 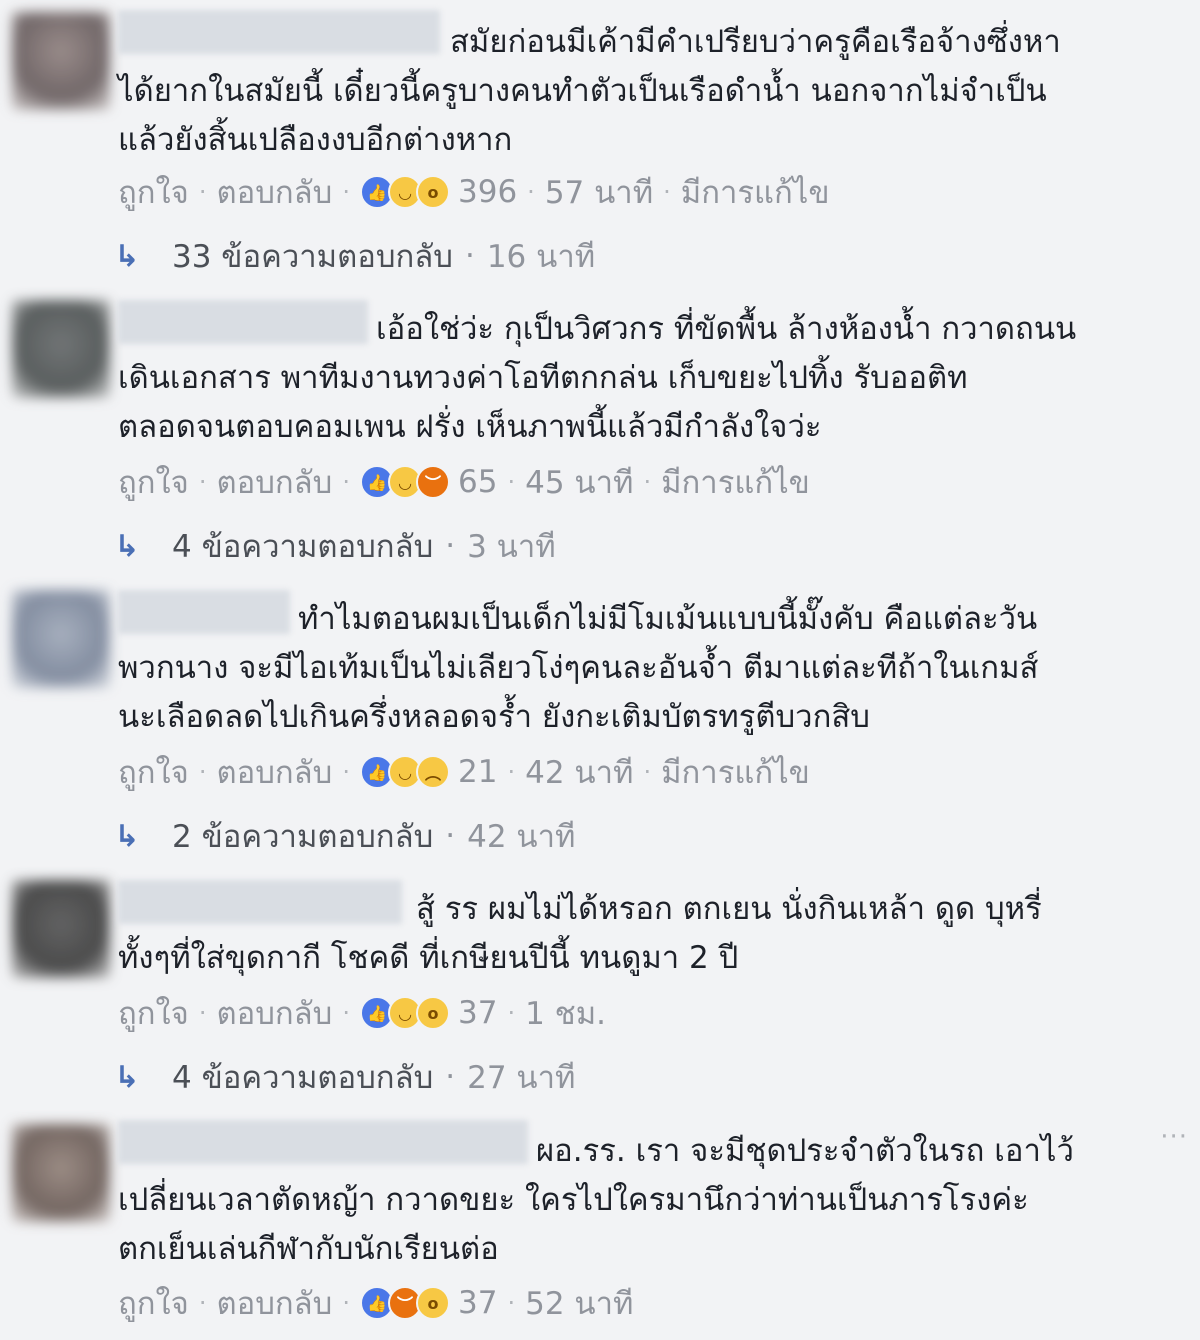 I want to click on sad-reaction-icon: ︵, so click(x=433, y=772).